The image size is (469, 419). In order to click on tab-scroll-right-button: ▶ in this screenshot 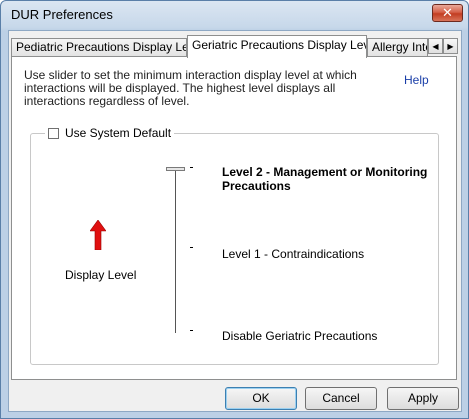, I will do `click(450, 46)`.